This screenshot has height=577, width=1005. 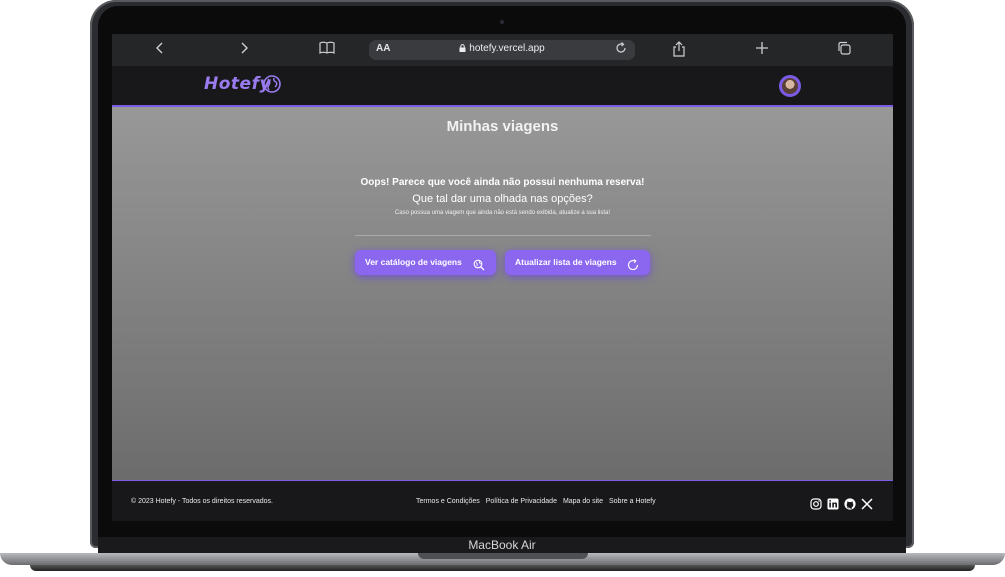 I want to click on lock-icon, so click(x=462, y=48).